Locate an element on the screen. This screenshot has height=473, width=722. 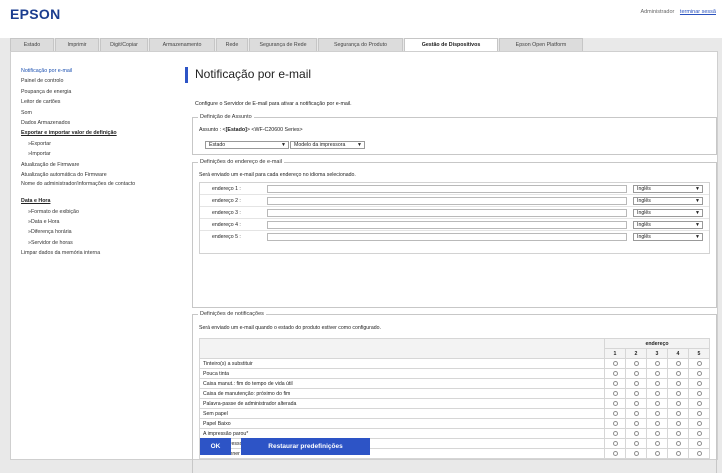
address-language-select-1: Inglês ▼ is located at coordinates (668, 189).